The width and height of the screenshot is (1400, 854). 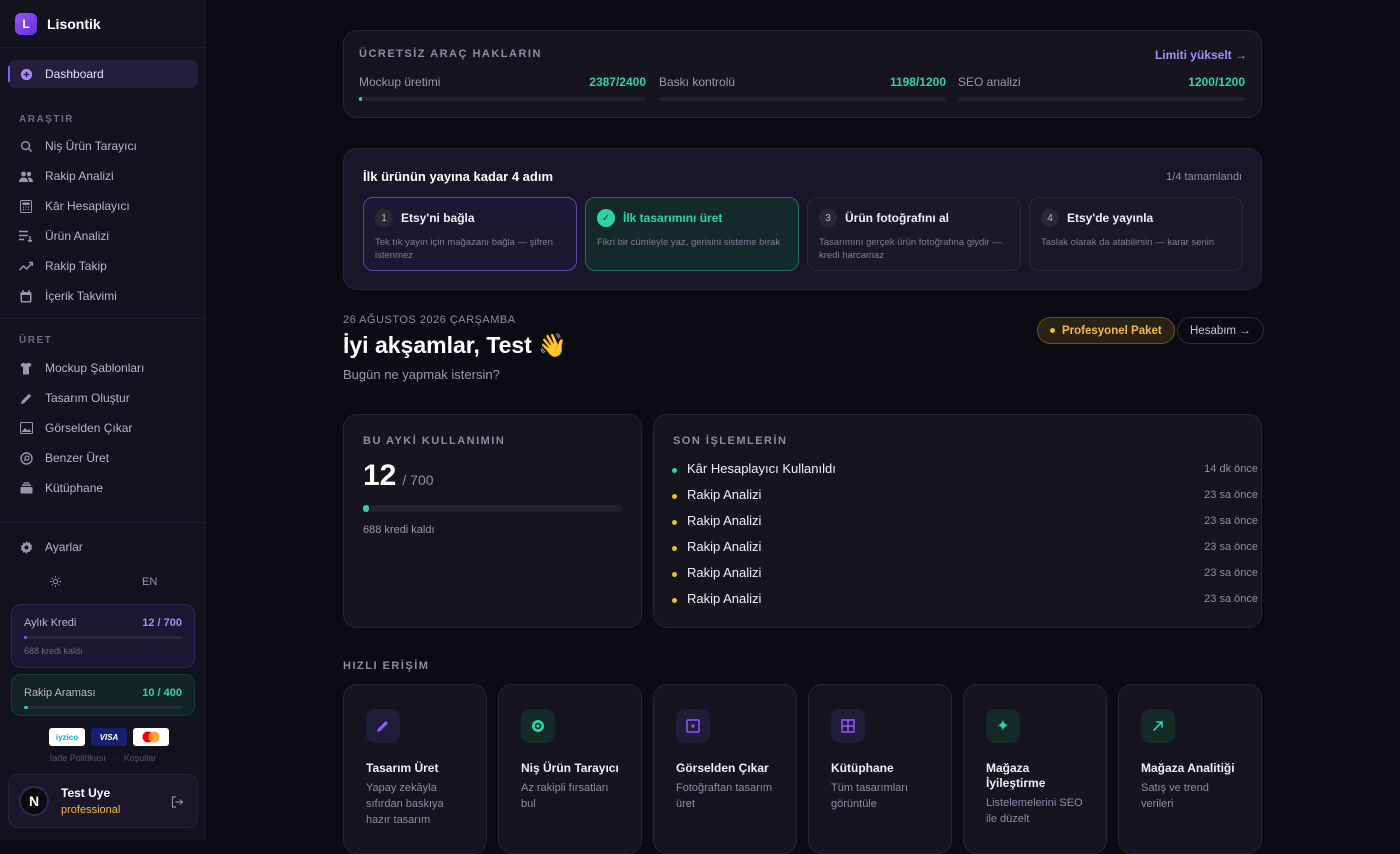 I want to click on calculator-icon, so click(x=26, y=206).